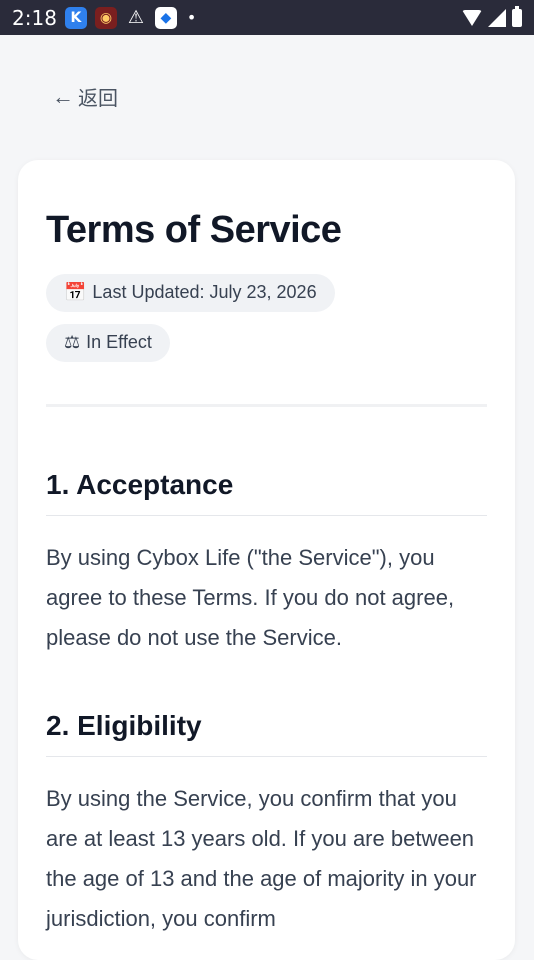 Image resolution: width=534 pixels, height=960 pixels. What do you see at coordinates (63, 96) in the screenshot?
I see `back-arrow-icon: ←` at bounding box center [63, 96].